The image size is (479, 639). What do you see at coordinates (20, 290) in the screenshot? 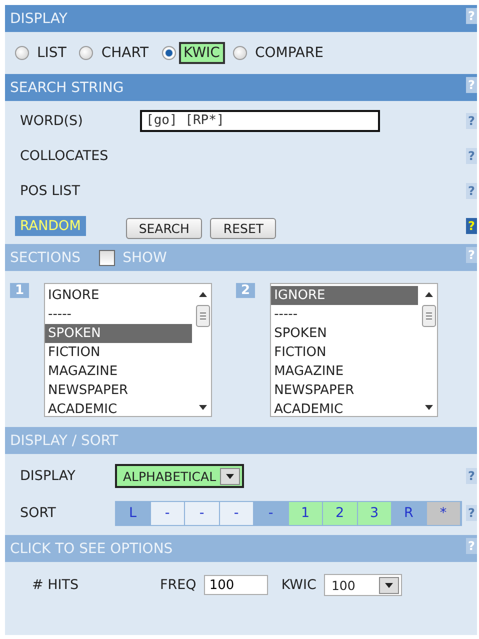
I see `section-number: 1` at bounding box center [20, 290].